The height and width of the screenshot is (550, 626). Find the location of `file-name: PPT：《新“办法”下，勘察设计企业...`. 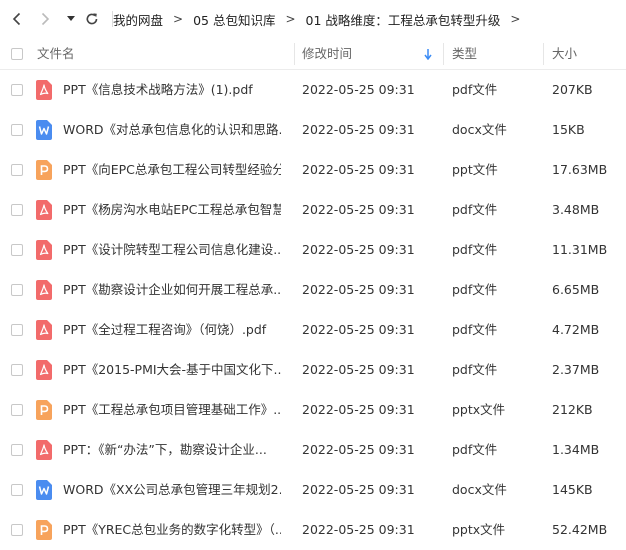

file-name: PPT：《新“办法”下，勘察设计企业... is located at coordinates (172, 450).